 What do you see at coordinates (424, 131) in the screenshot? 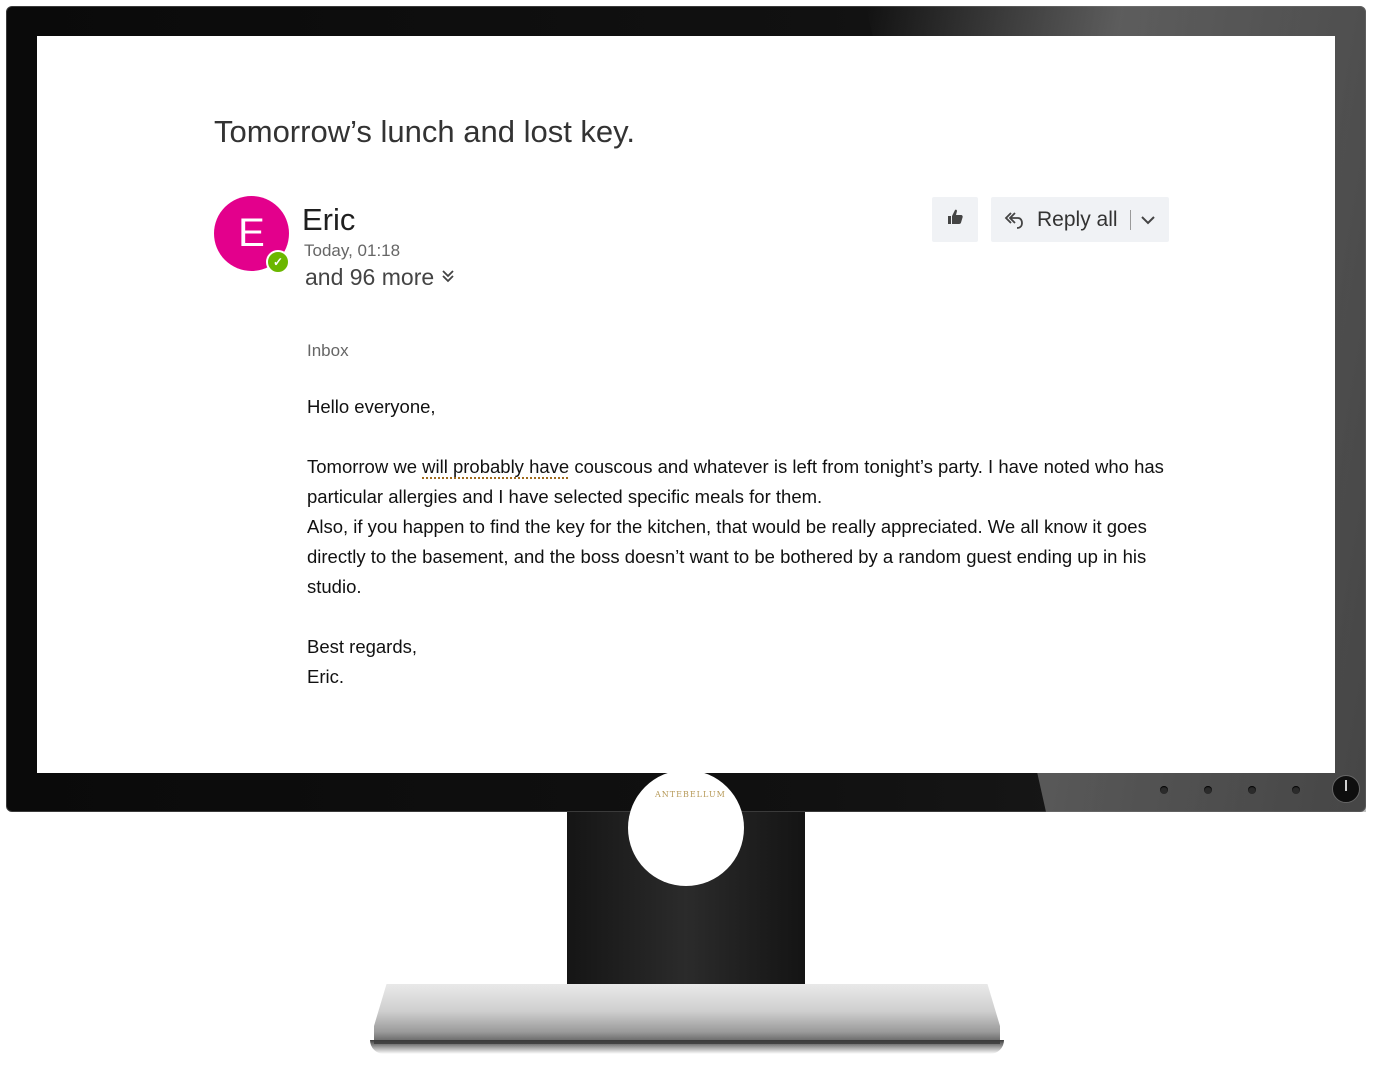
I see `email-subject: Tomorrow’s lunch and lost key.` at bounding box center [424, 131].